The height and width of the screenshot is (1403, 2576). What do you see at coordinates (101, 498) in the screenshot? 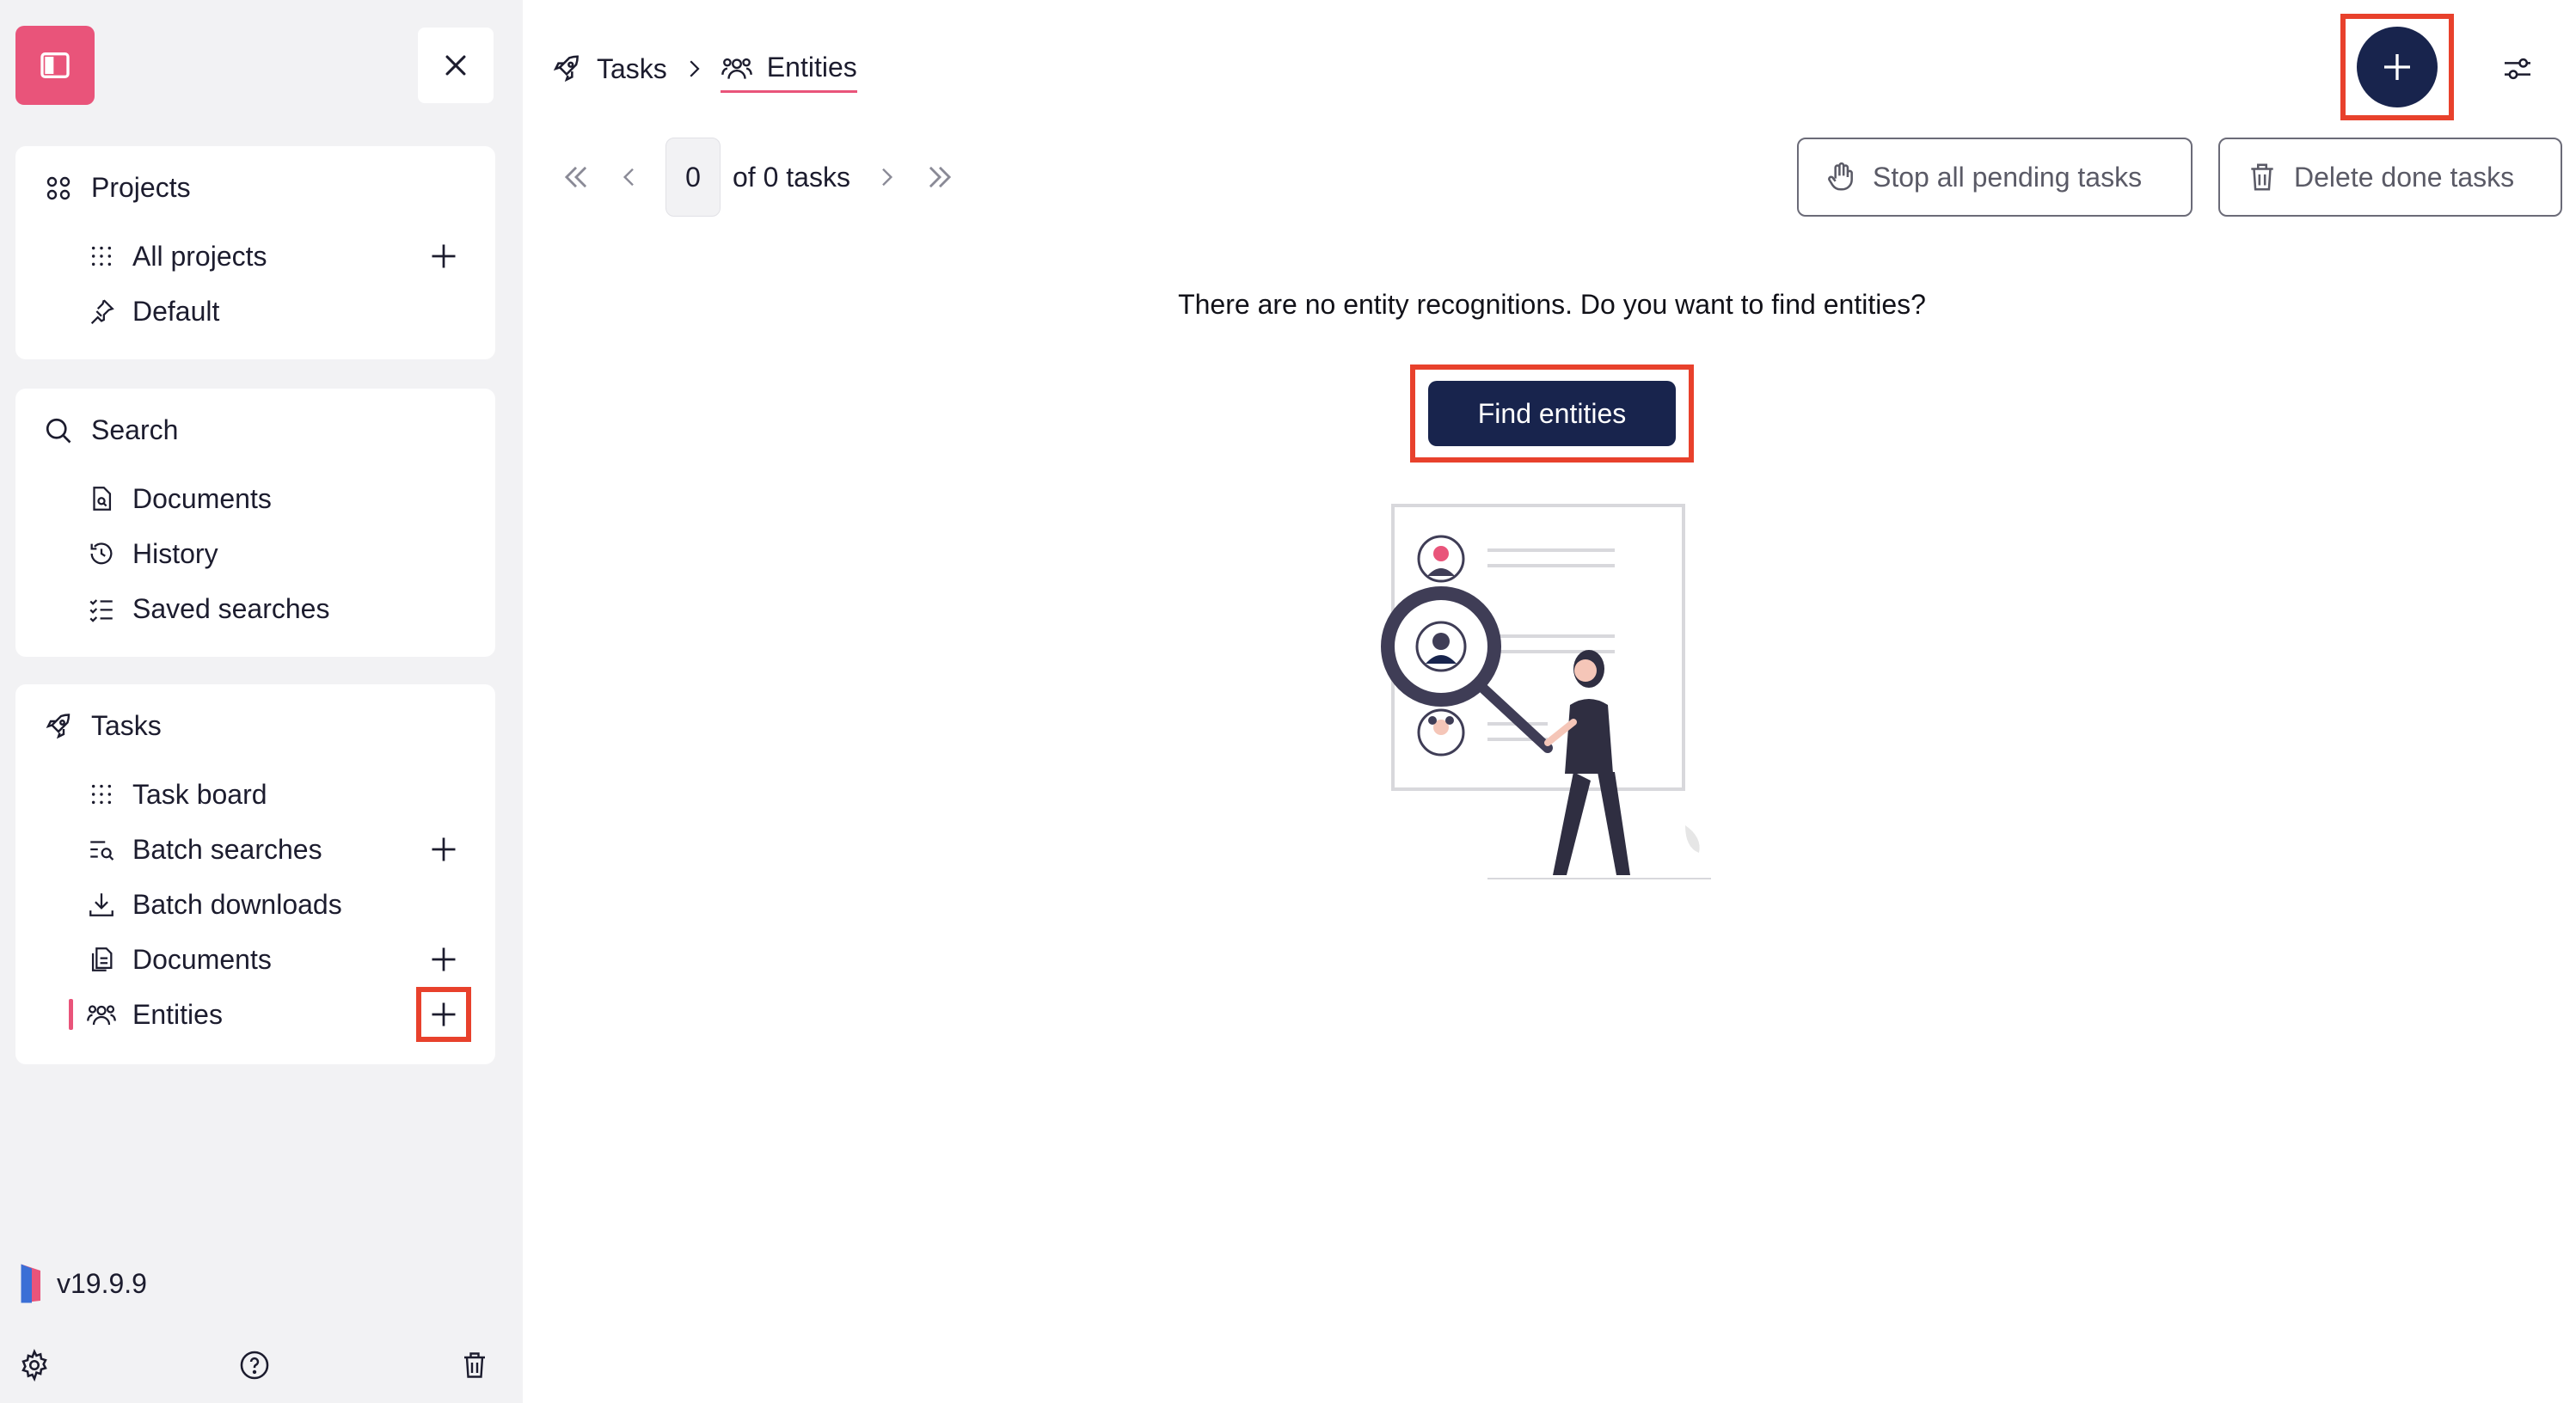
I see `document-search-icon` at bounding box center [101, 498].